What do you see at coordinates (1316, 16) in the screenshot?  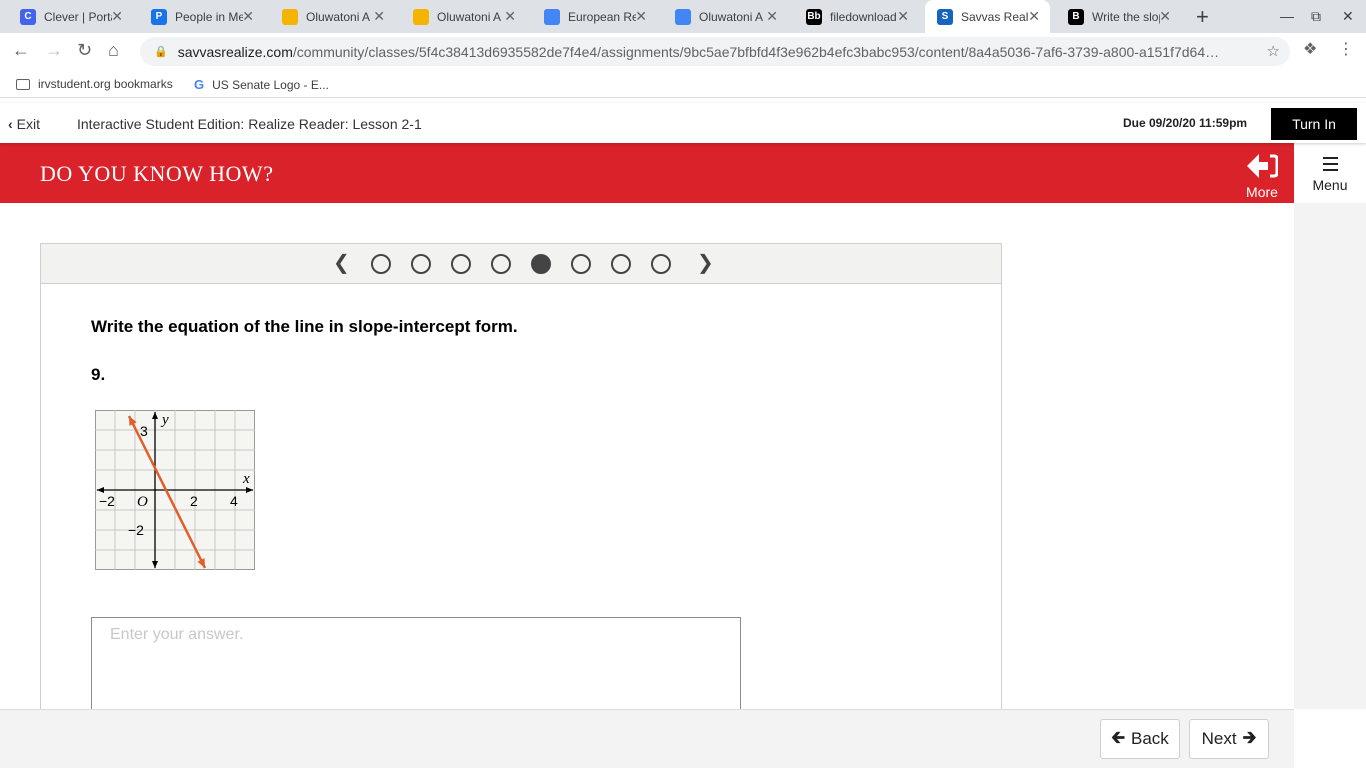 I see `restore-icon: ⧉` at bounding box center [1316, 16].